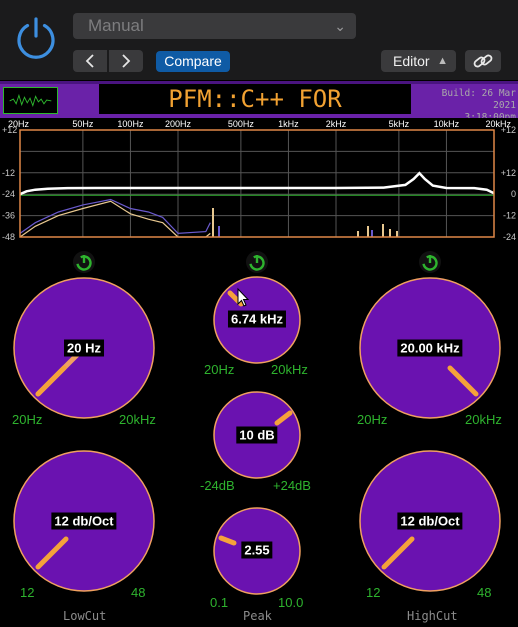 The width and height of the screenshot is (518, 627). I want to click on highcut-slope-min-label: 12, so click(373, 592).